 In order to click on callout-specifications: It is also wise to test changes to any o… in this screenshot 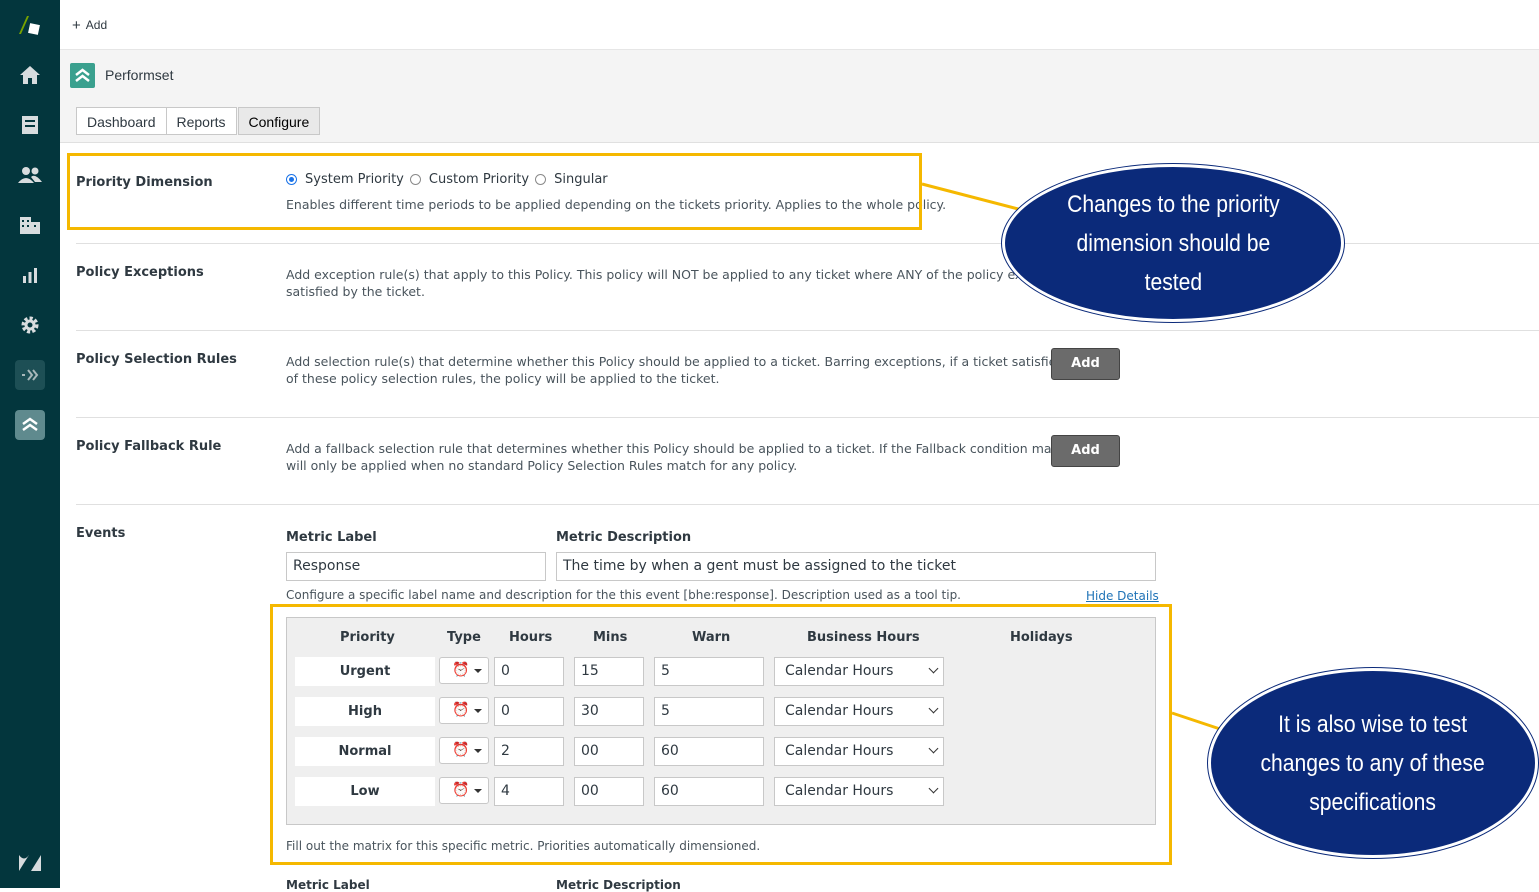, I will do `click(1373, 763)`.